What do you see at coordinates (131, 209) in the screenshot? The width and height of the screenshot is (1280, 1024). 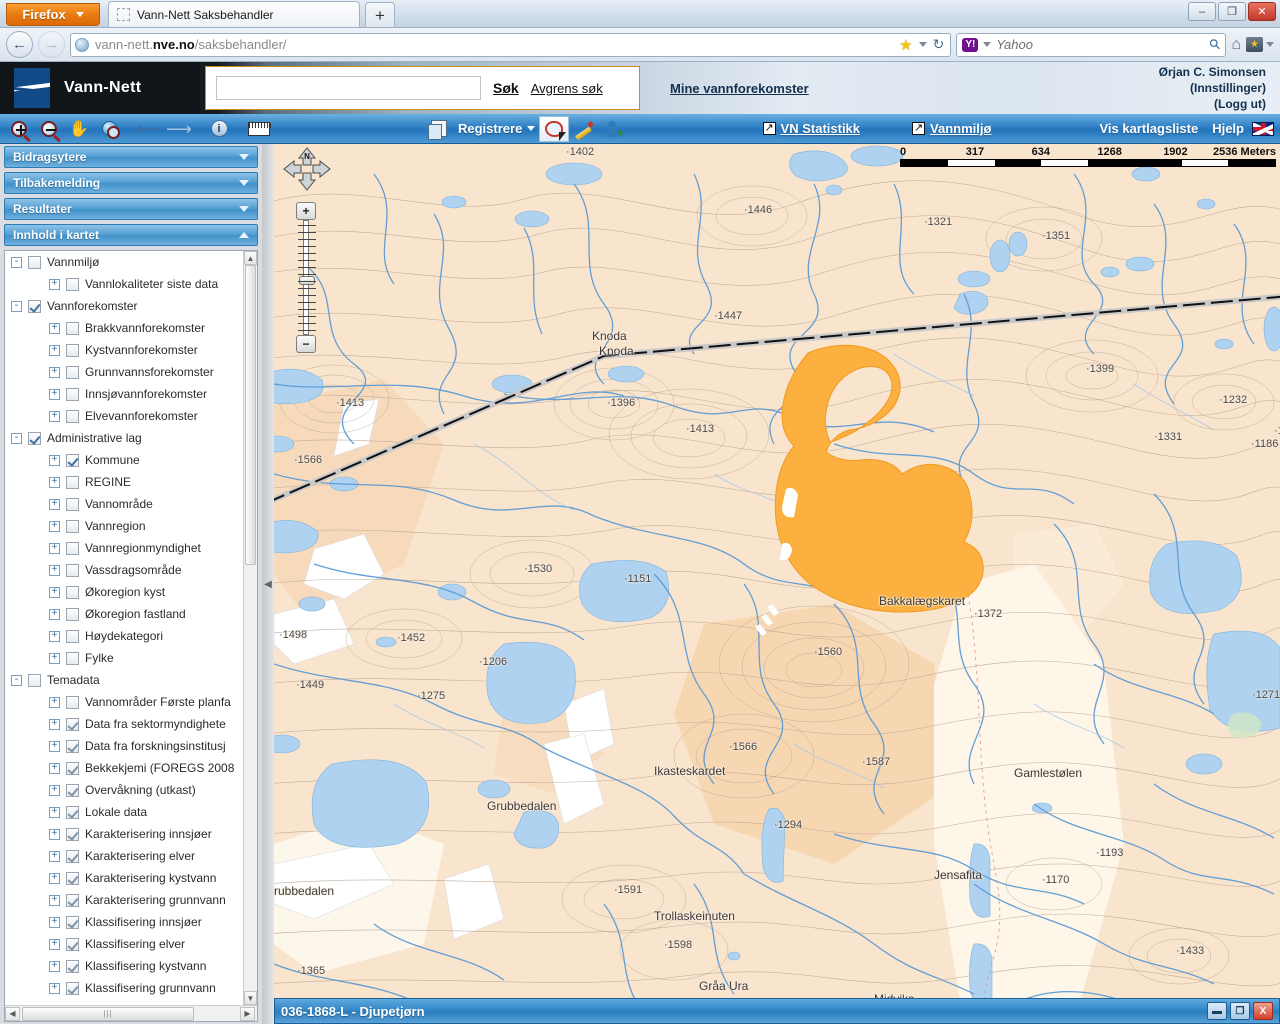 I see `sidebar-item-resultater: Resultater` at bounding box center [131, 209].